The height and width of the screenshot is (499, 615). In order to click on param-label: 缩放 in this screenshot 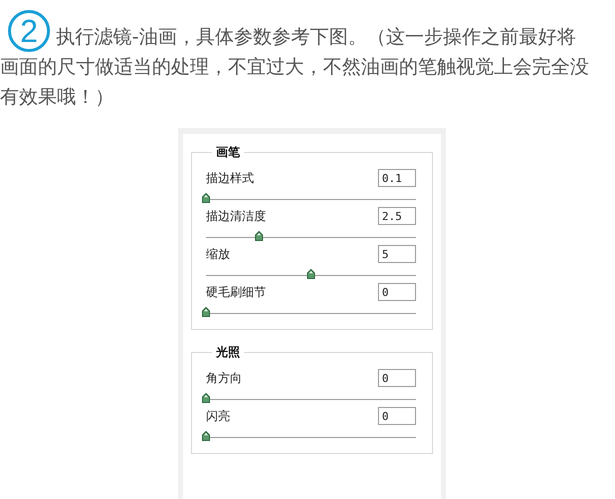, I will do `click(218, 254)`.